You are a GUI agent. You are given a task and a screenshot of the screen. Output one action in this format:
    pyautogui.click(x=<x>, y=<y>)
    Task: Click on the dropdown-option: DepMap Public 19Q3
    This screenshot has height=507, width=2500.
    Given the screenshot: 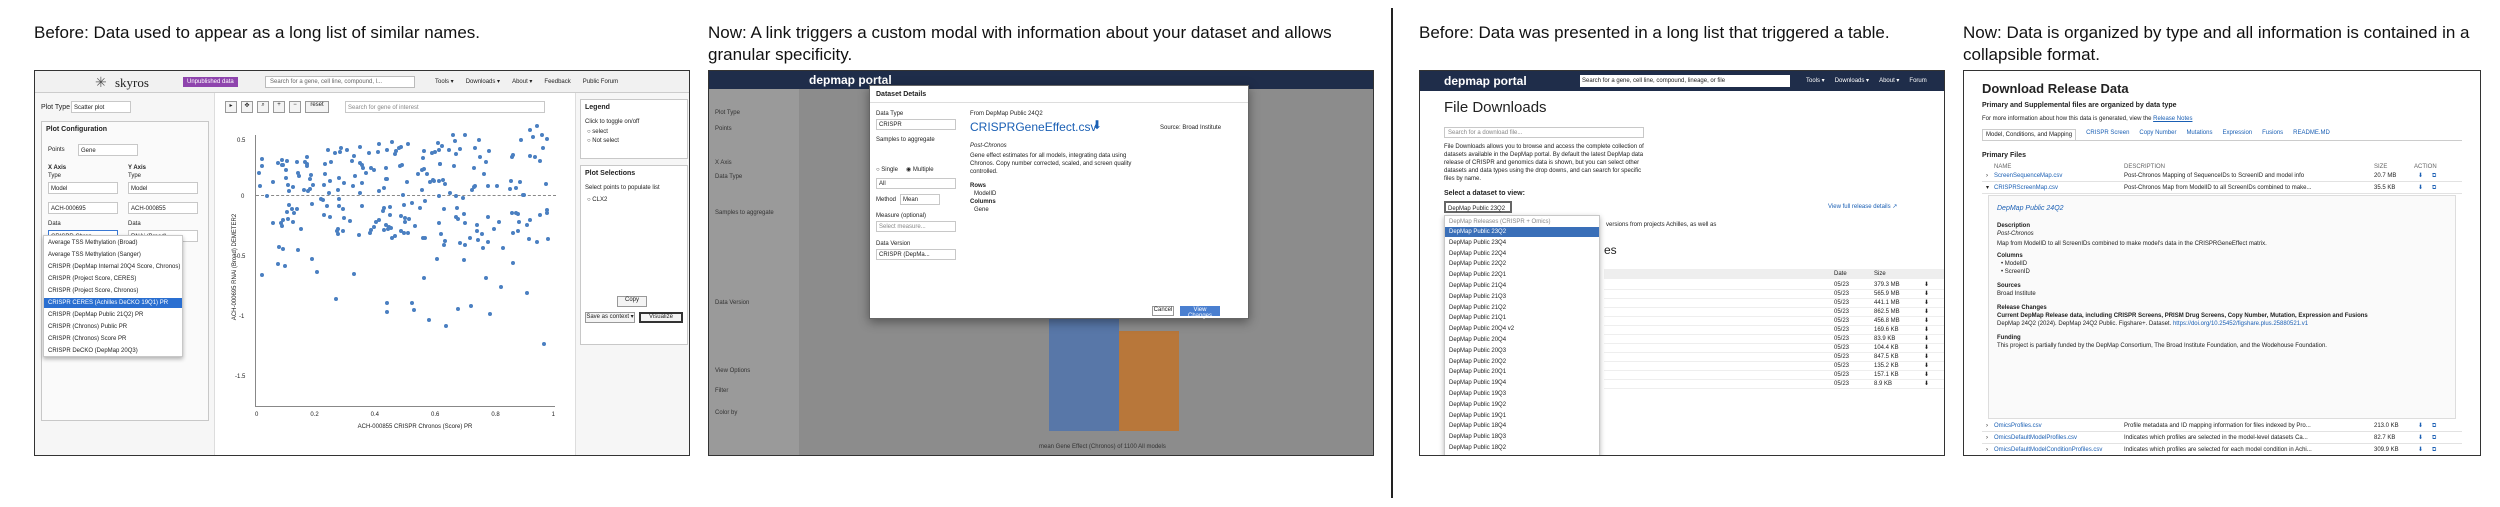 What is the action you would take?
    pyautogui.click(x=1522, y=394)
    